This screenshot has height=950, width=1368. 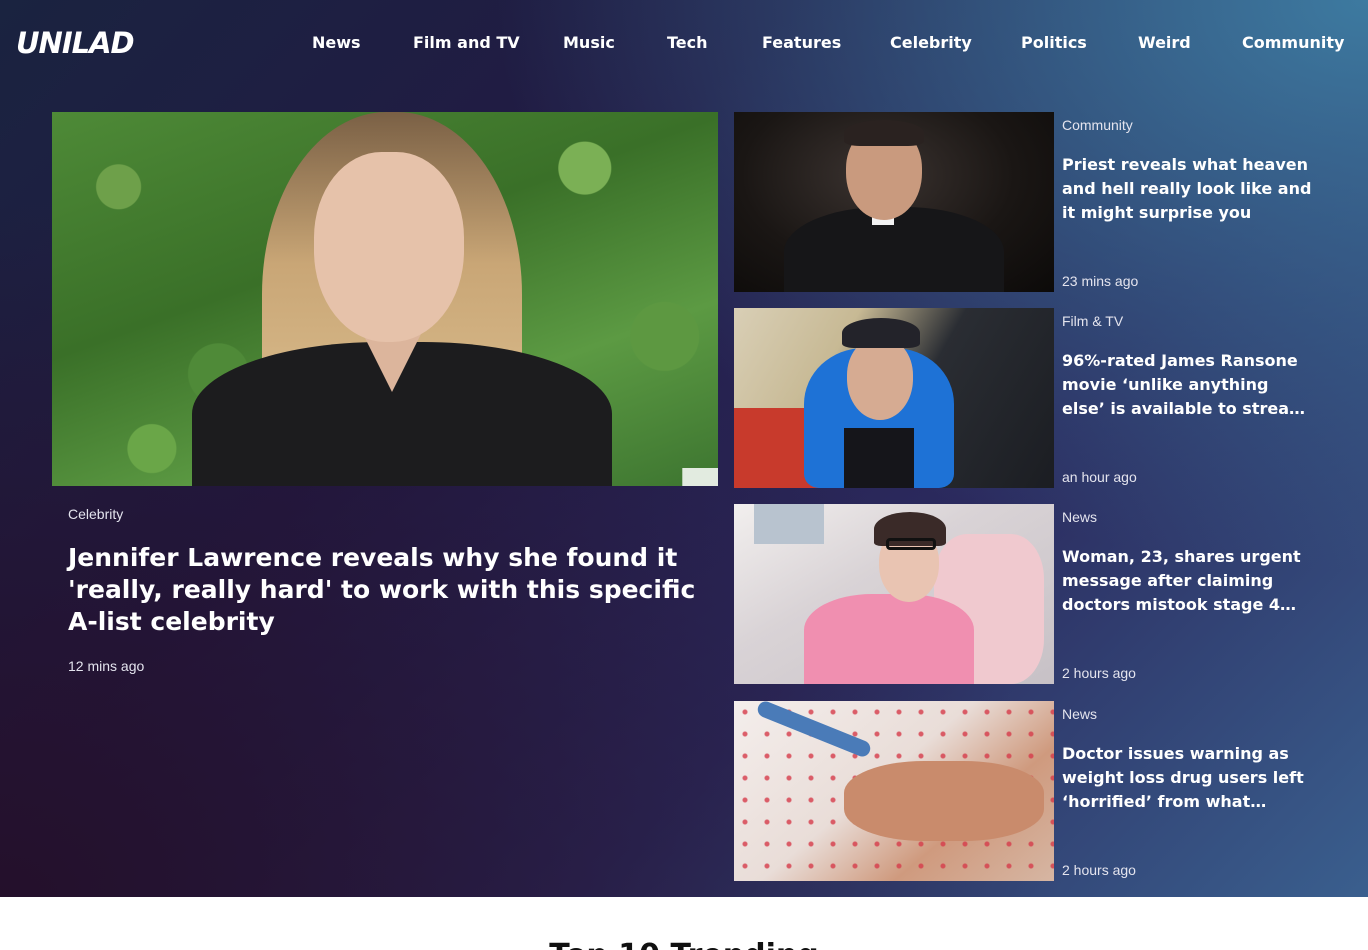 I want to click on thumbnail-monitor, so click(x=789, y=524).